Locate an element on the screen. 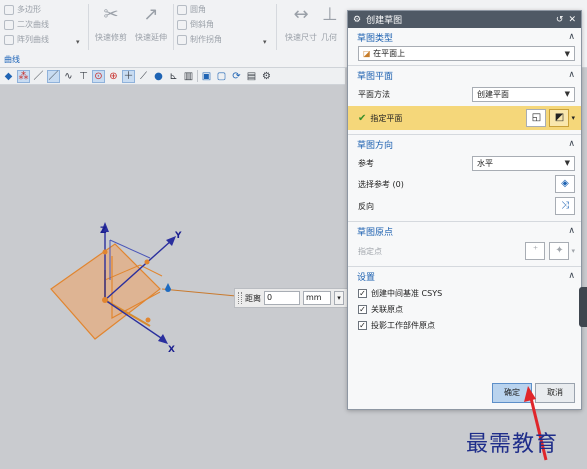  reference-select: 水平 ▼ is located at coordinates (523, 163).